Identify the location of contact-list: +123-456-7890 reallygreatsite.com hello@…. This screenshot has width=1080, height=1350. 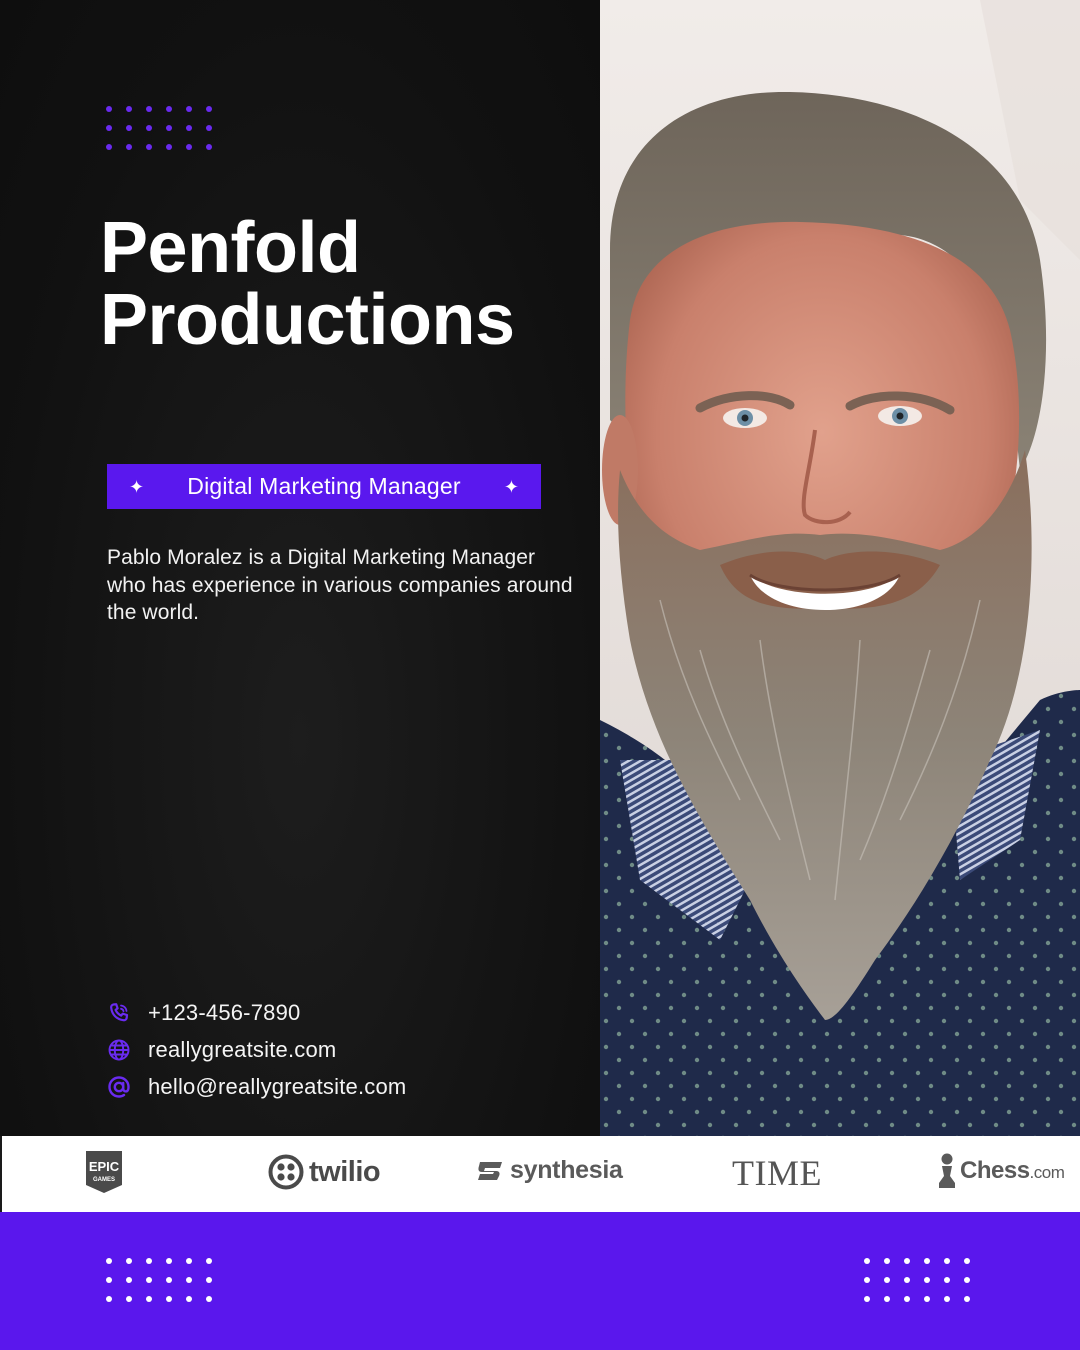
(256, 1049).